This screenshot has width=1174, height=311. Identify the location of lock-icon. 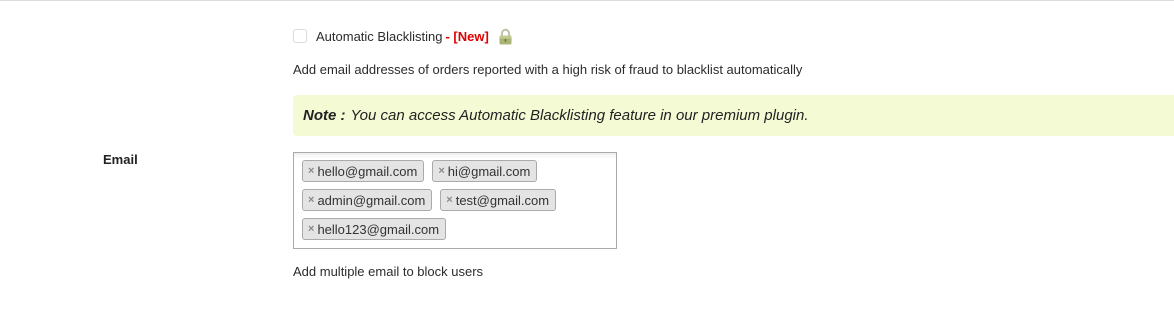
(505, 36).